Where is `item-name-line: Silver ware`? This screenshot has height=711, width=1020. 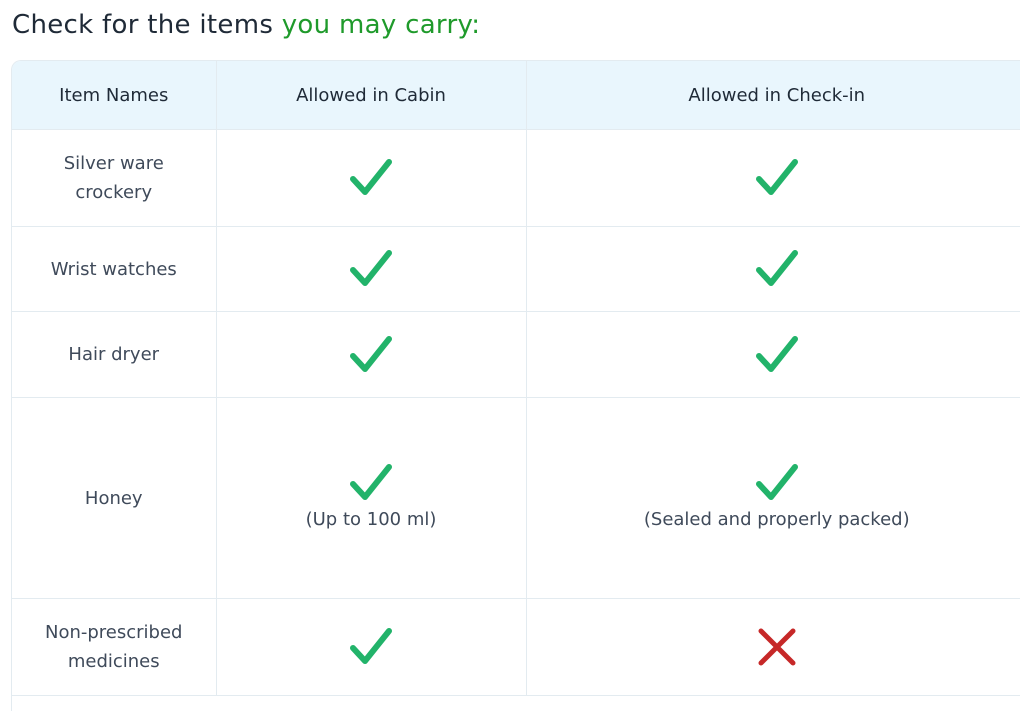 item-name-line: Silver ware is located at coordinates (114, 163).